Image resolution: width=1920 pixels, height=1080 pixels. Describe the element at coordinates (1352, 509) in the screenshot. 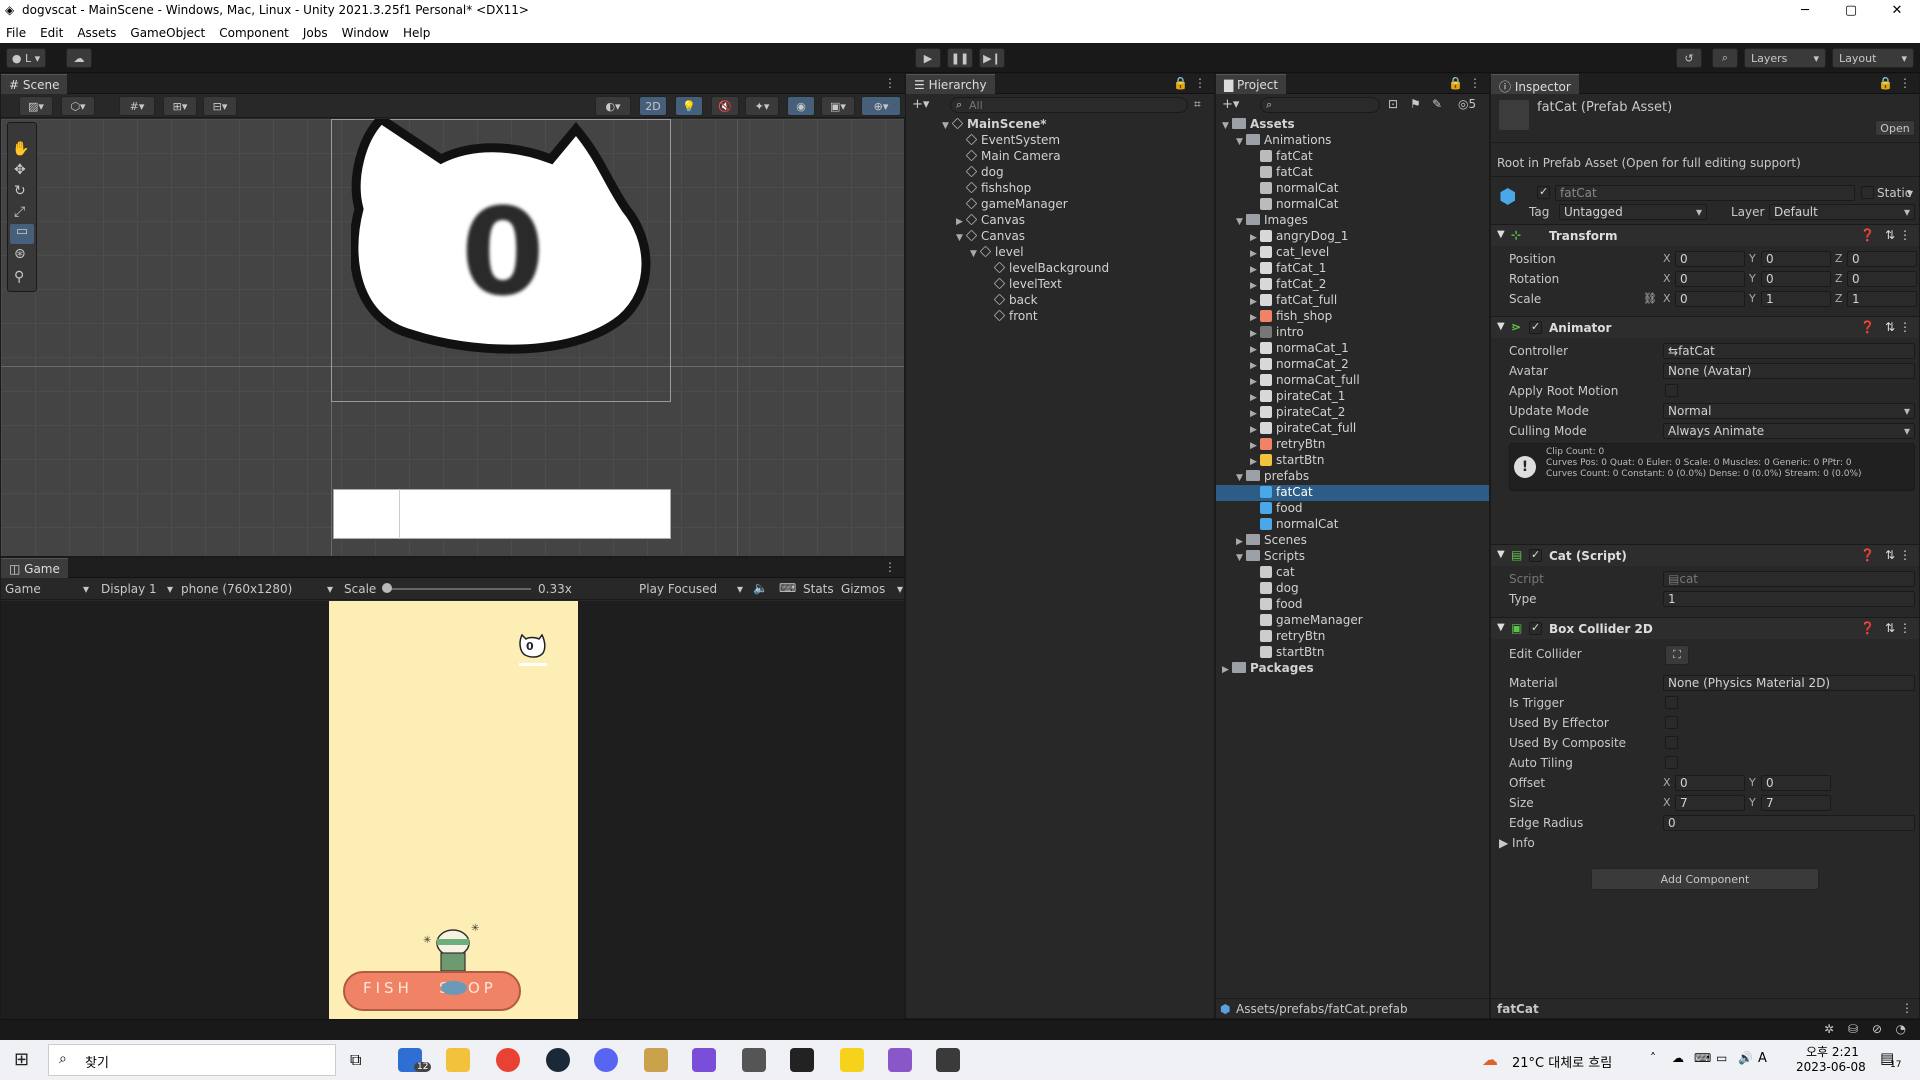

I see `project-item: food` at that location.